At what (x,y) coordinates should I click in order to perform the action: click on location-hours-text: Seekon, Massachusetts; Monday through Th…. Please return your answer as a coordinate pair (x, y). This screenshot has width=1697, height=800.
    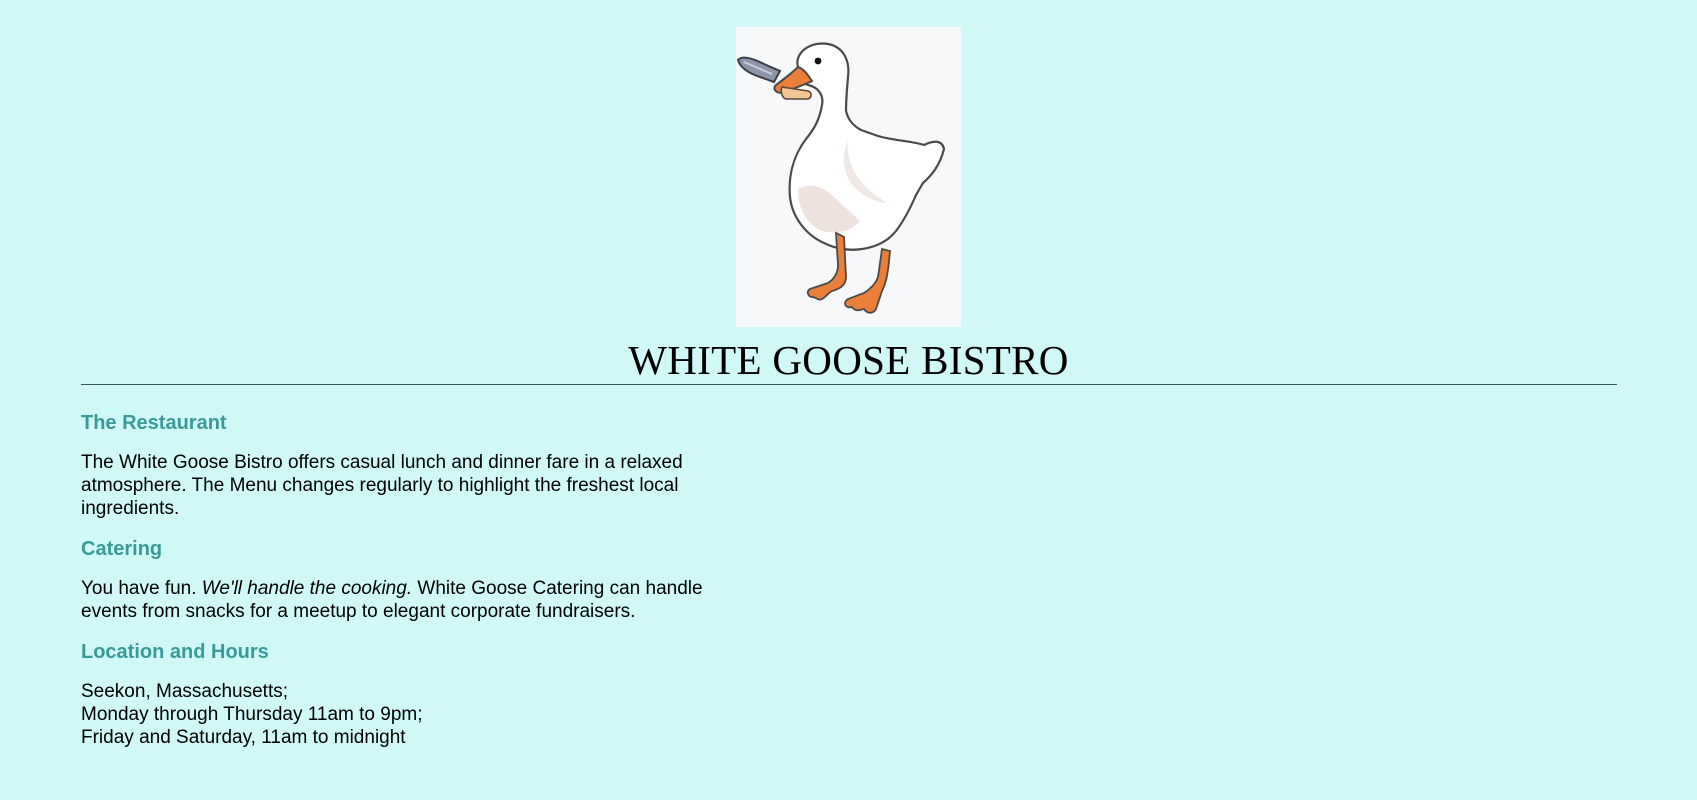
    Looking at the image, I should click on (416, 714).